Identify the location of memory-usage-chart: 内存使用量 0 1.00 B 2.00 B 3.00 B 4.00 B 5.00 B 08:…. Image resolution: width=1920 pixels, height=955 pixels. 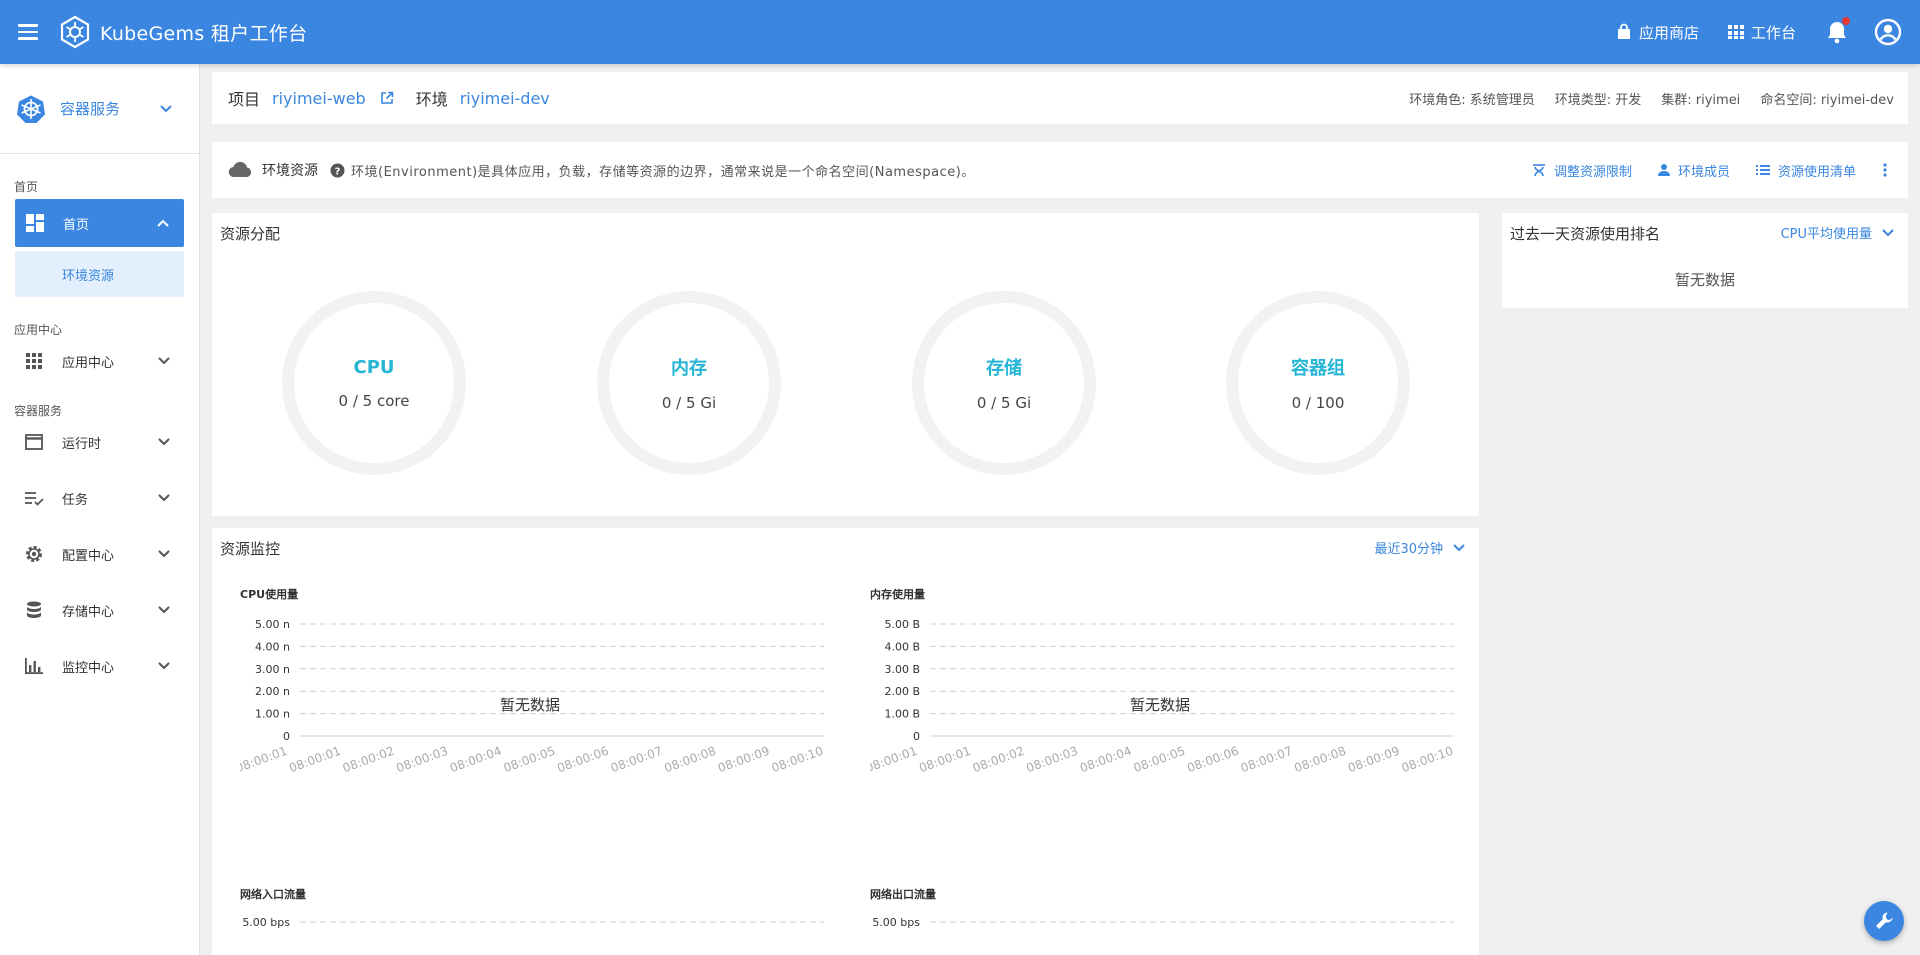
(1170, 706).